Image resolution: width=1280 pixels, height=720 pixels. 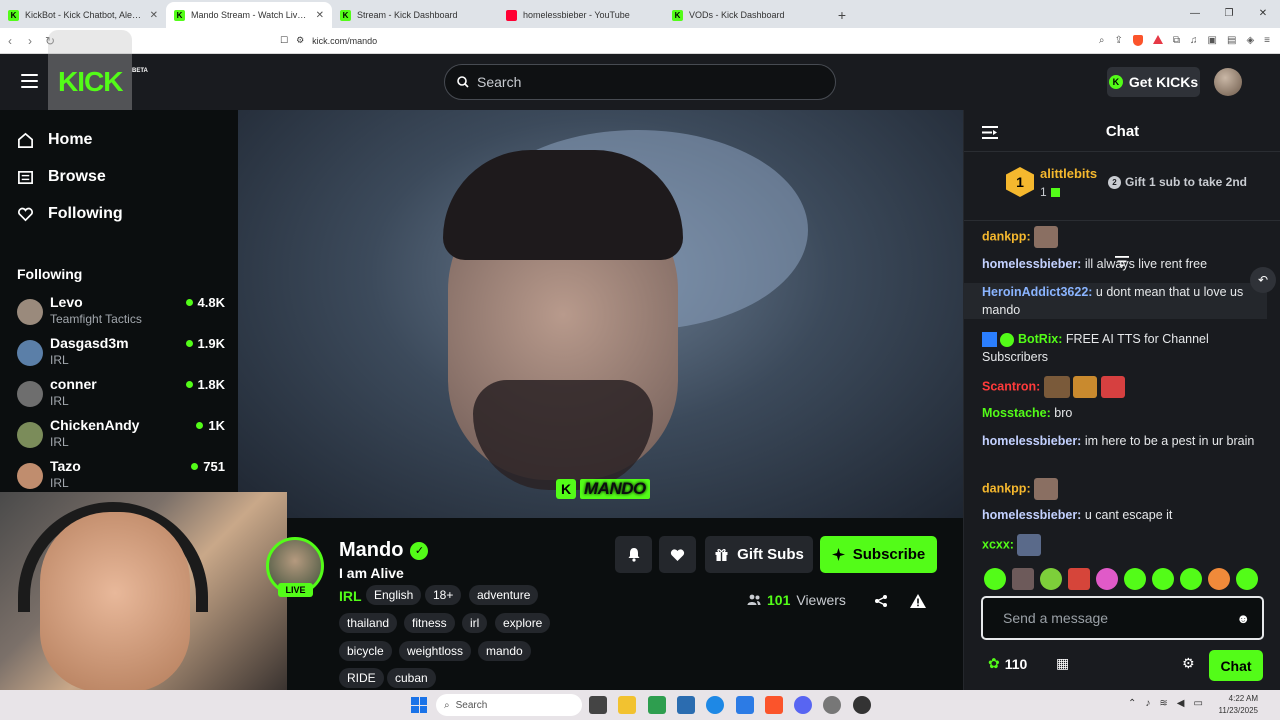 What do you see at coordinates (1153, 82) in the screenshot?
I see `get-kicks-button: K Get KICKs` at bounding box center [1153, 82].